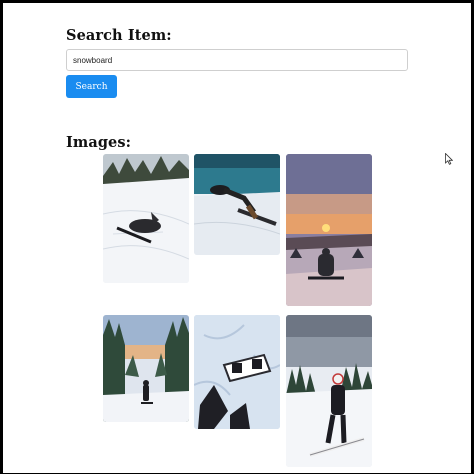 The width and height of the screenshot is (474, 474). What do you see at coordinates (449, 159) in the screenshot?
I see `mouse-cursor-icon` at bounding box center [449, 159].